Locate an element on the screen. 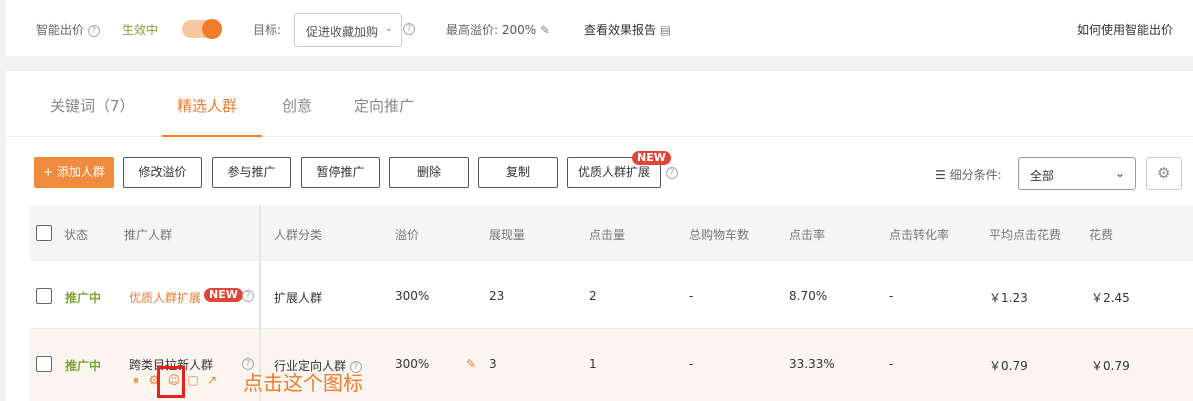 The image size is (1193, 401). tab-keywords: 关键词（7） is located at coordinates (92, 105).